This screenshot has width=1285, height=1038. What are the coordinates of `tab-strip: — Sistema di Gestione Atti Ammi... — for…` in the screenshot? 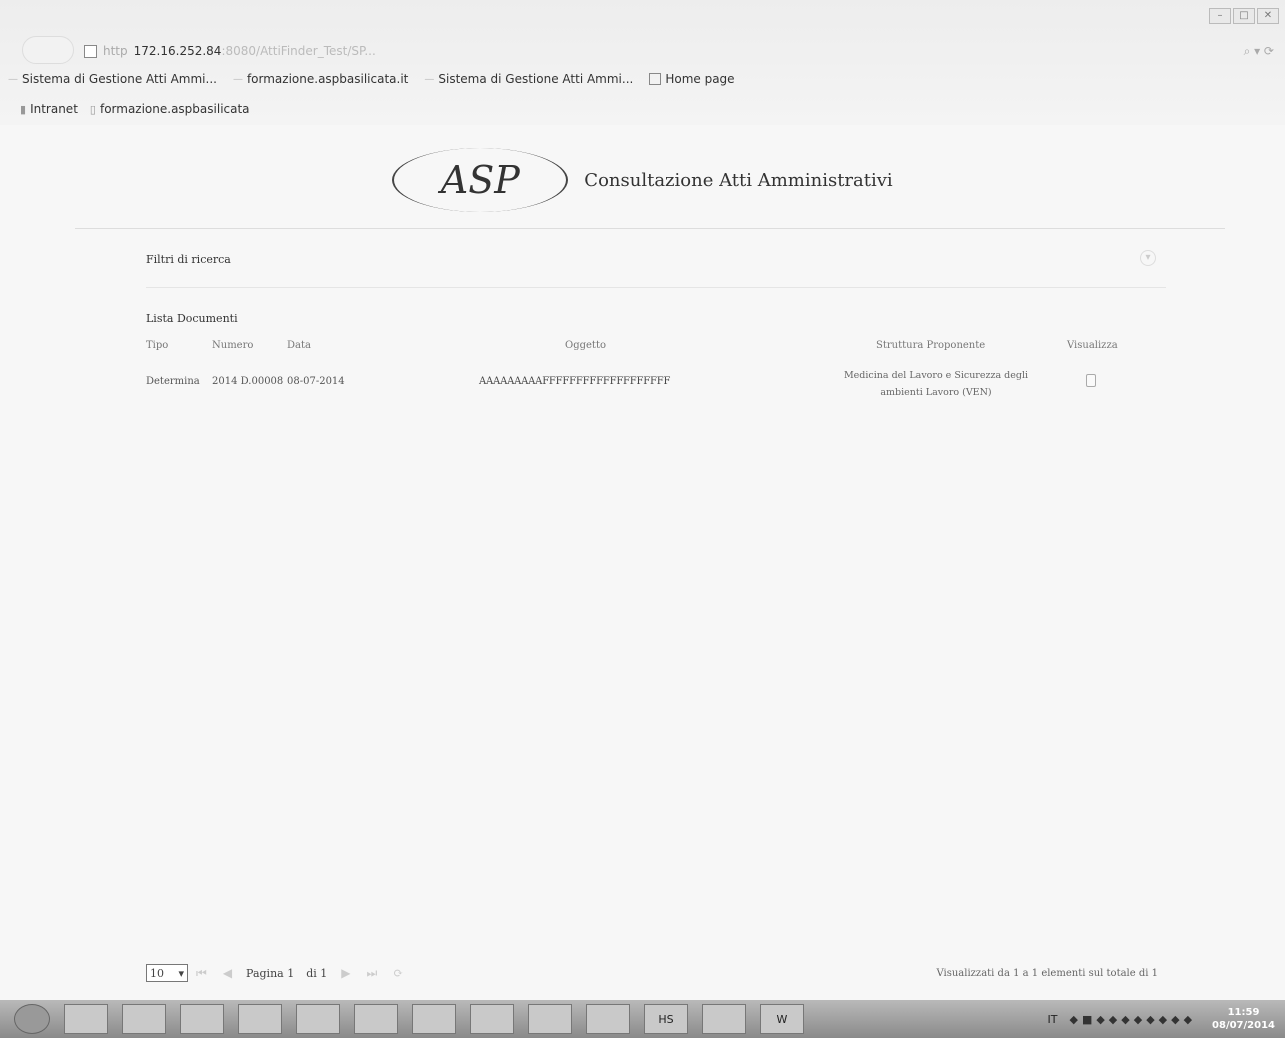 It's located at (371, 79).